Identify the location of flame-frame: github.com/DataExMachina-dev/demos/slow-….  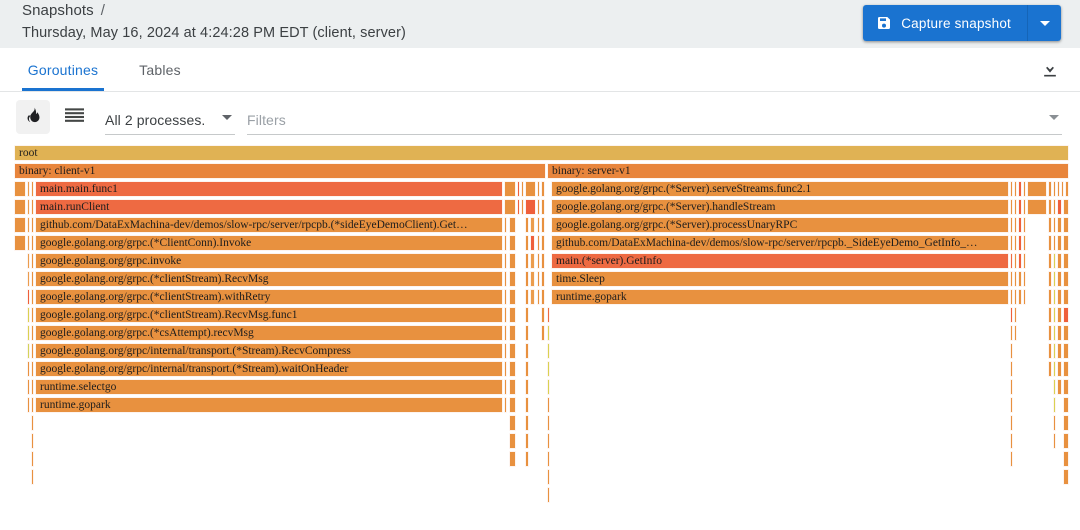
(780, 243).